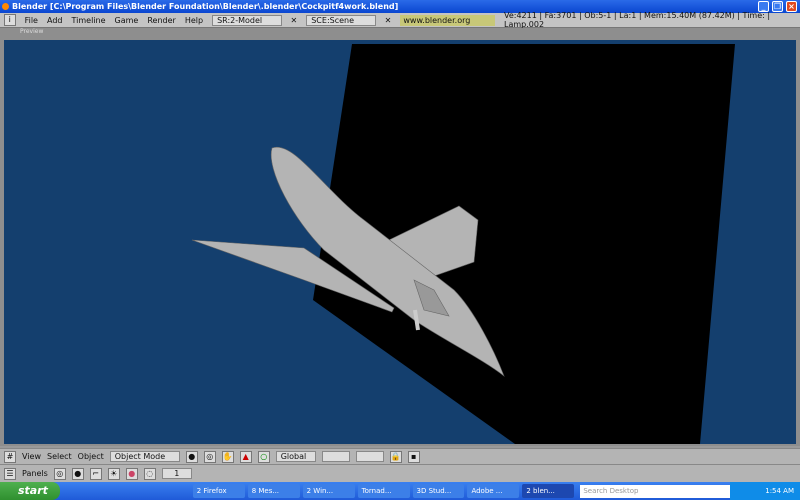 This screenshot has height=500, width=800. Describe the element at coordinates (247, 20) in the screenshot. I see `screen-selector: SR:2-Model` at that location.